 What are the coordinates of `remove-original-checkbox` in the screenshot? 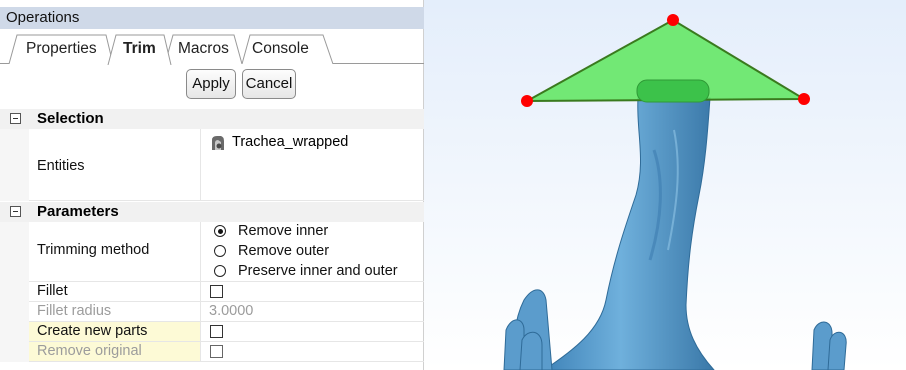 It's located at (216, 351).